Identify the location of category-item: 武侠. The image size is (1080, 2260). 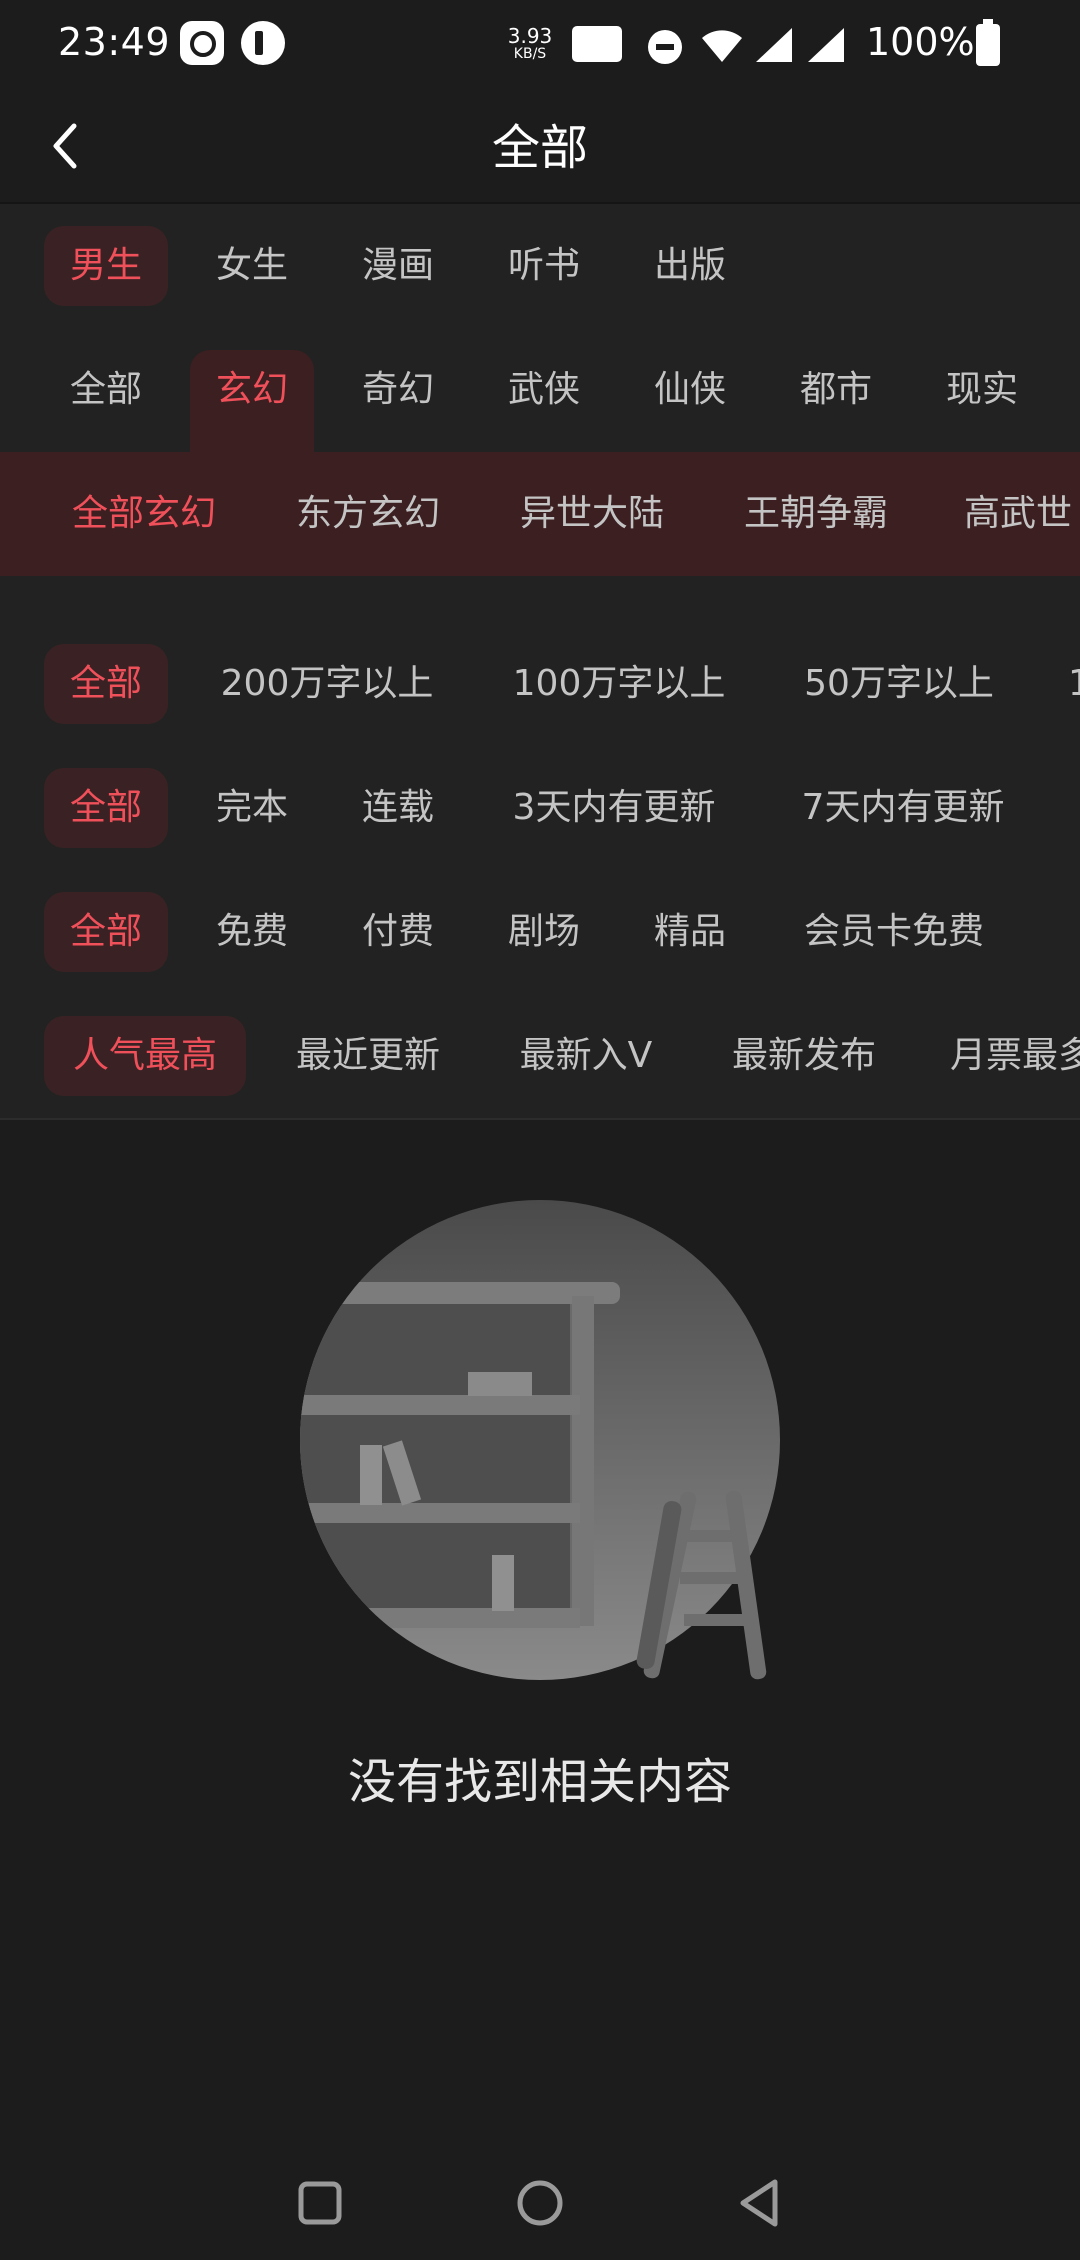
(544, 390).